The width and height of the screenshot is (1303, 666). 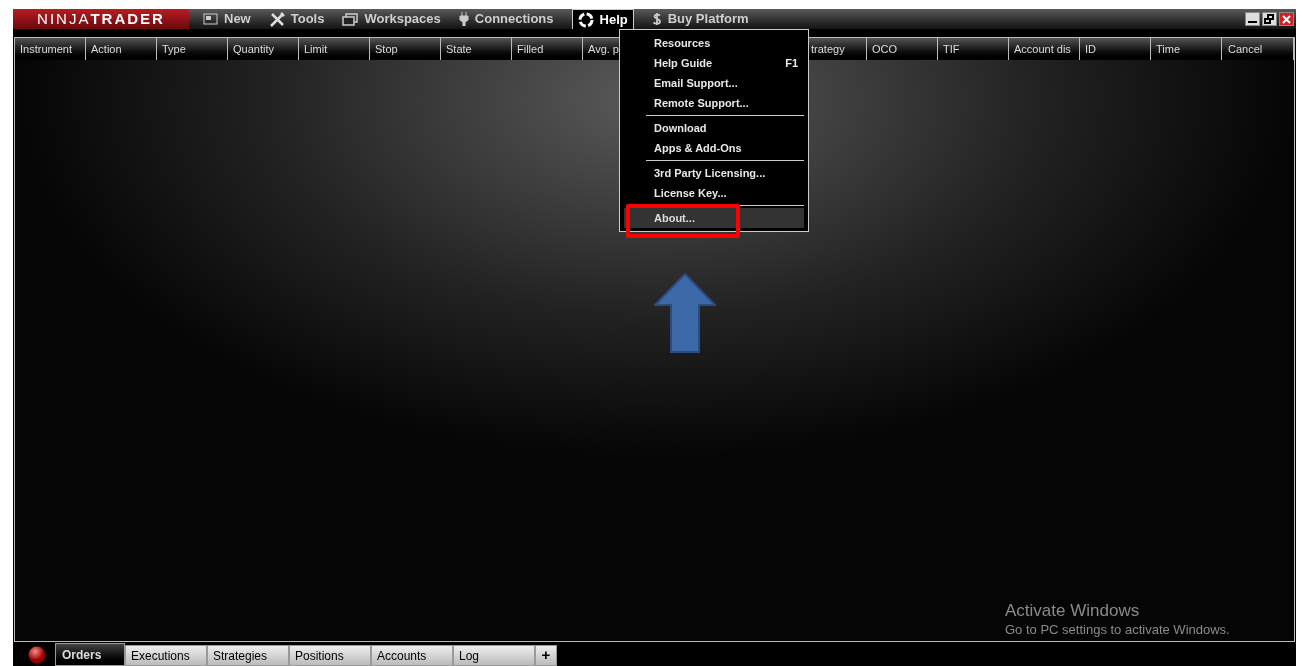 I want to click on column-header: Filled, so click(x=547, y=49).